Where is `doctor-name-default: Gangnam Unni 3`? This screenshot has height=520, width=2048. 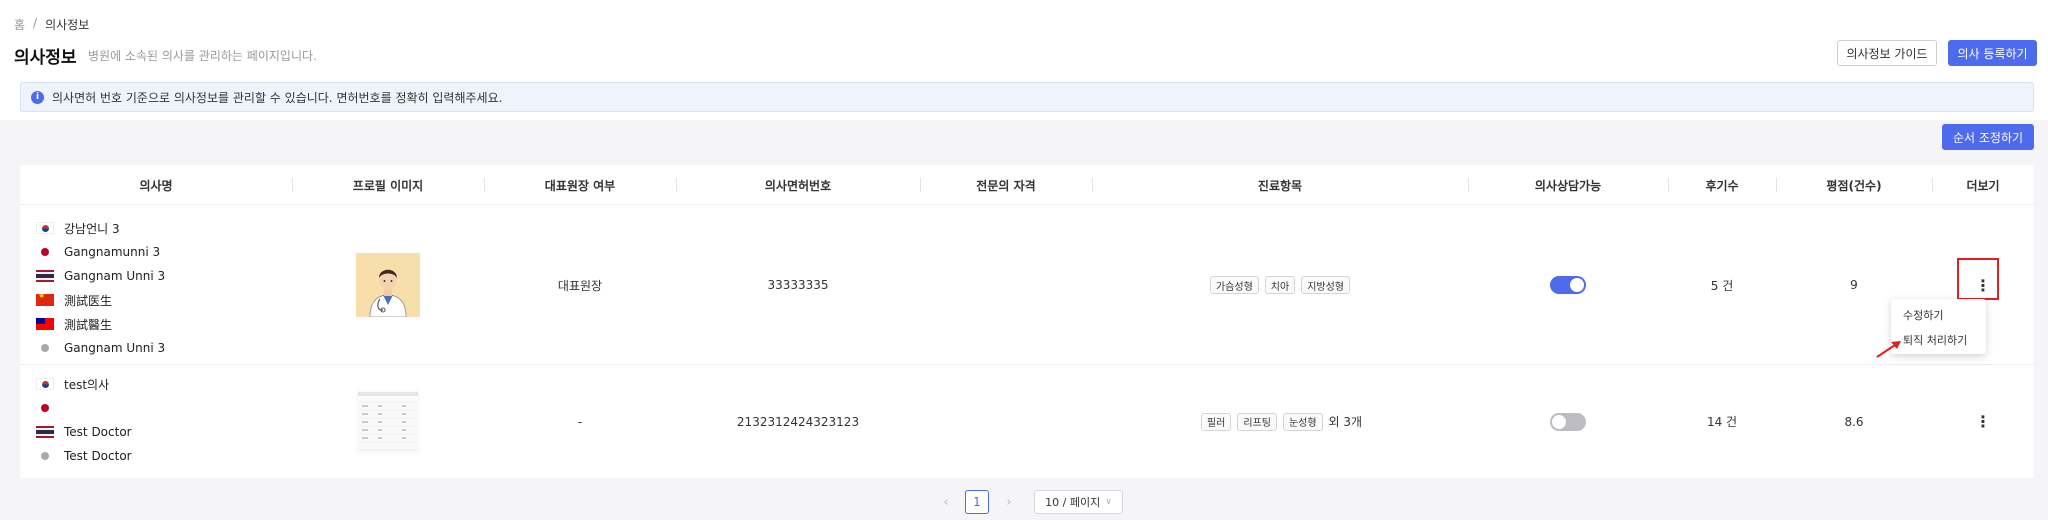
doctor-name-default: Gangnam Unni 3 is located at coordinates (115, 348).